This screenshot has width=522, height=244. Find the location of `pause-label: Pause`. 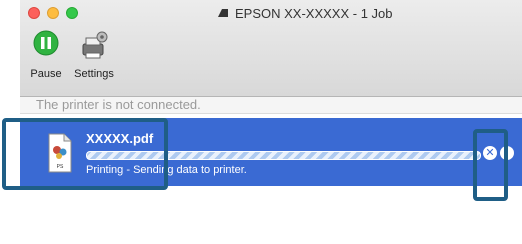

pause-label: Pause is located at coordinates (46, 74).